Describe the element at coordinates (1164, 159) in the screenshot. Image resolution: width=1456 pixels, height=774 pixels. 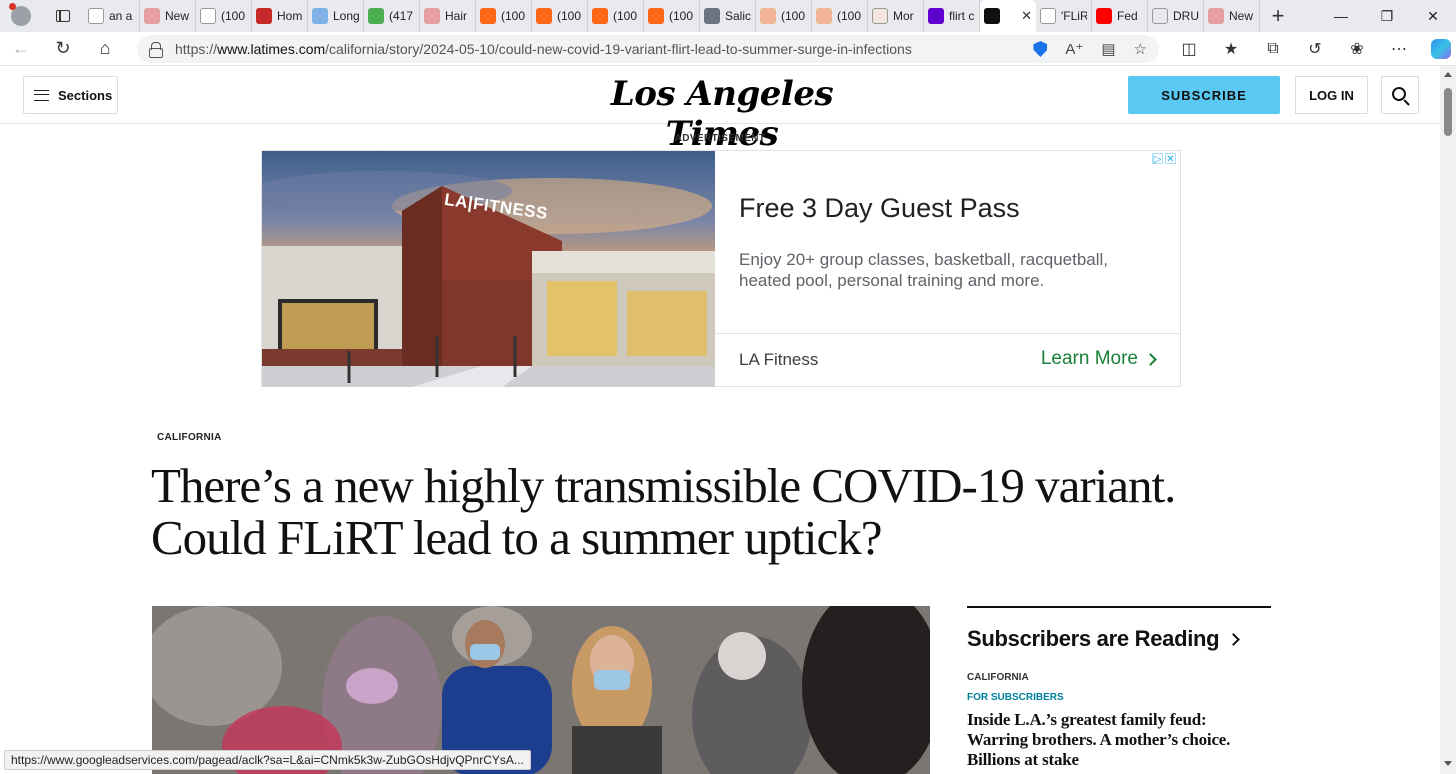
I see `adchoices: ▷ ✕` at that location.